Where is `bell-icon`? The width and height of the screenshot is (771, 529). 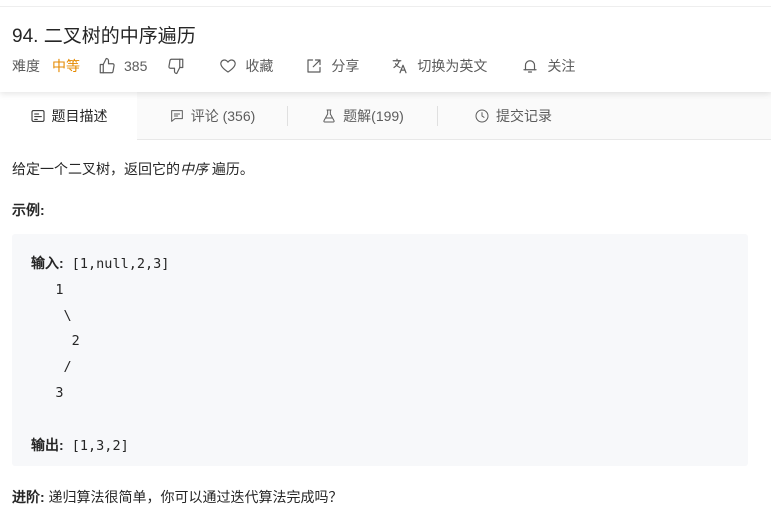
bell-icon is located at coordinates (530, 66).